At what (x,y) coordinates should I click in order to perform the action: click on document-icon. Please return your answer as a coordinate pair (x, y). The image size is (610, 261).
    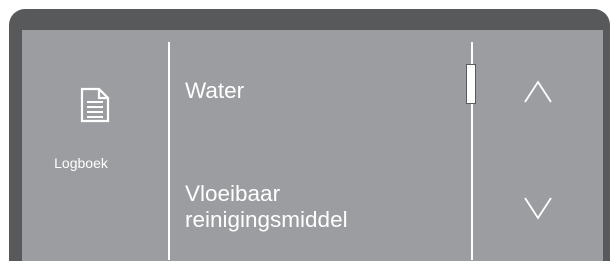
    Looking at the image, I should click on (95, 105).